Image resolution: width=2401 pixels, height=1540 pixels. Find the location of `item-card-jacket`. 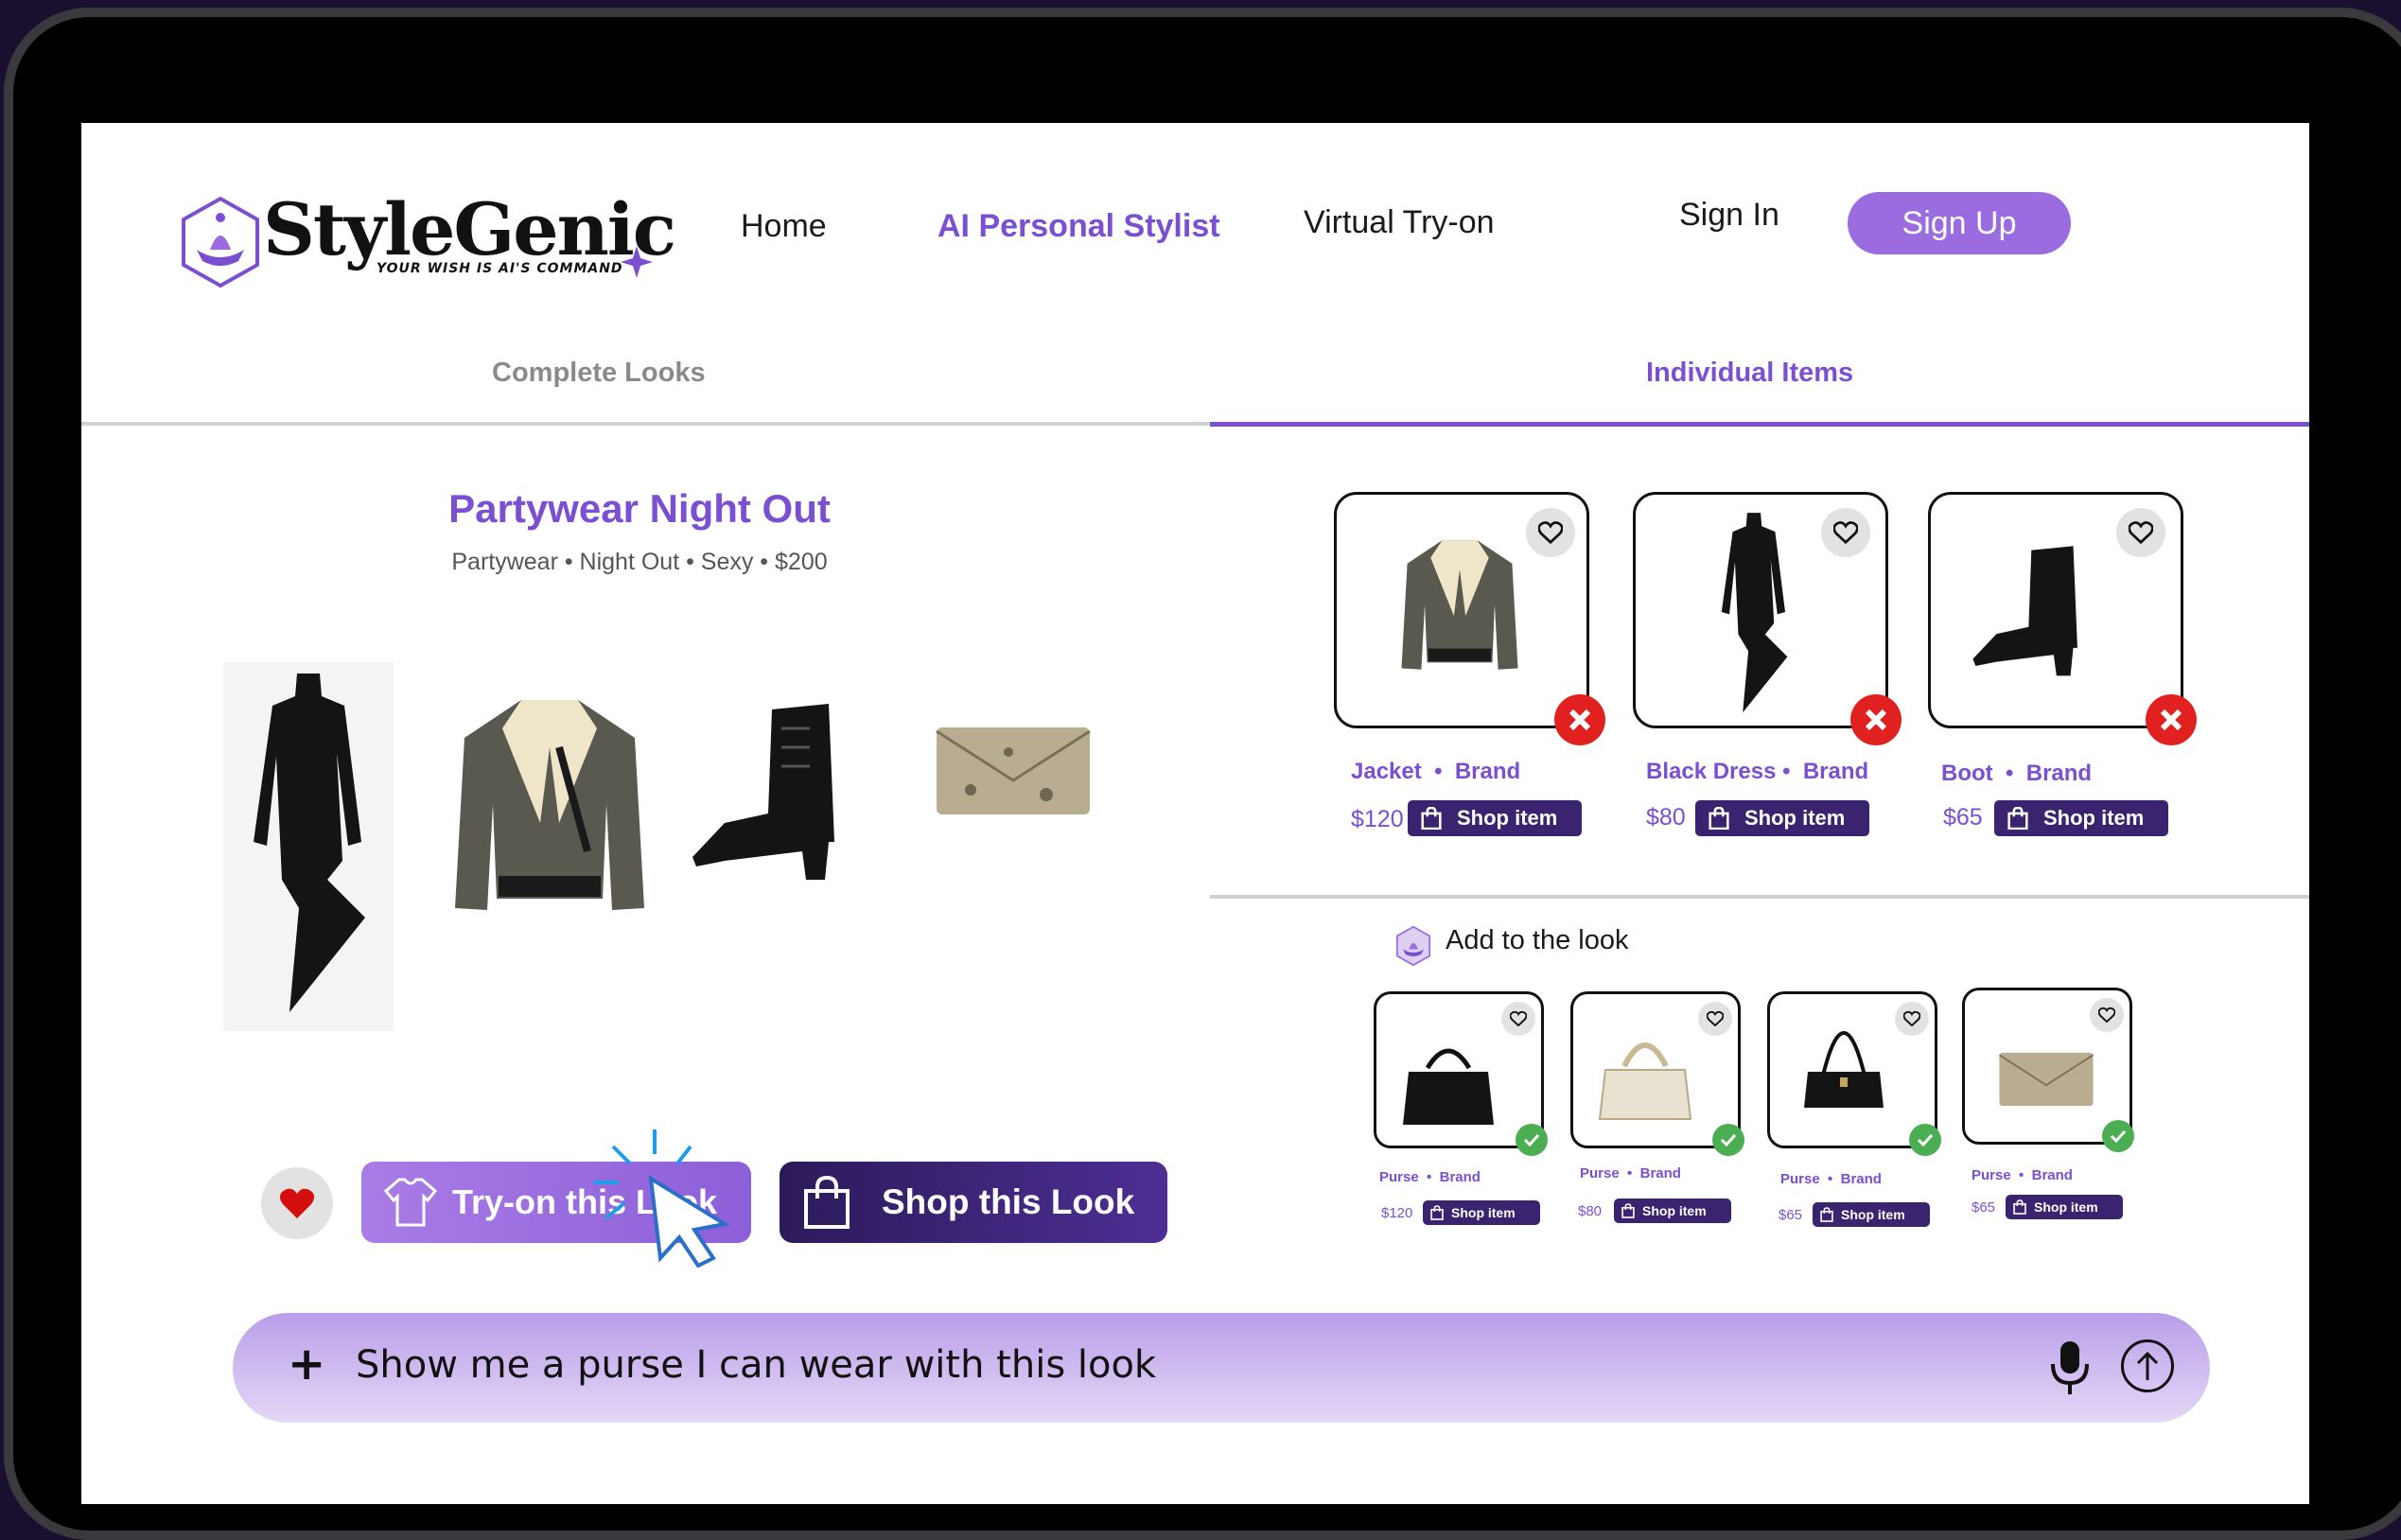

item-card-jacket is located at coordinates (1461, 610).